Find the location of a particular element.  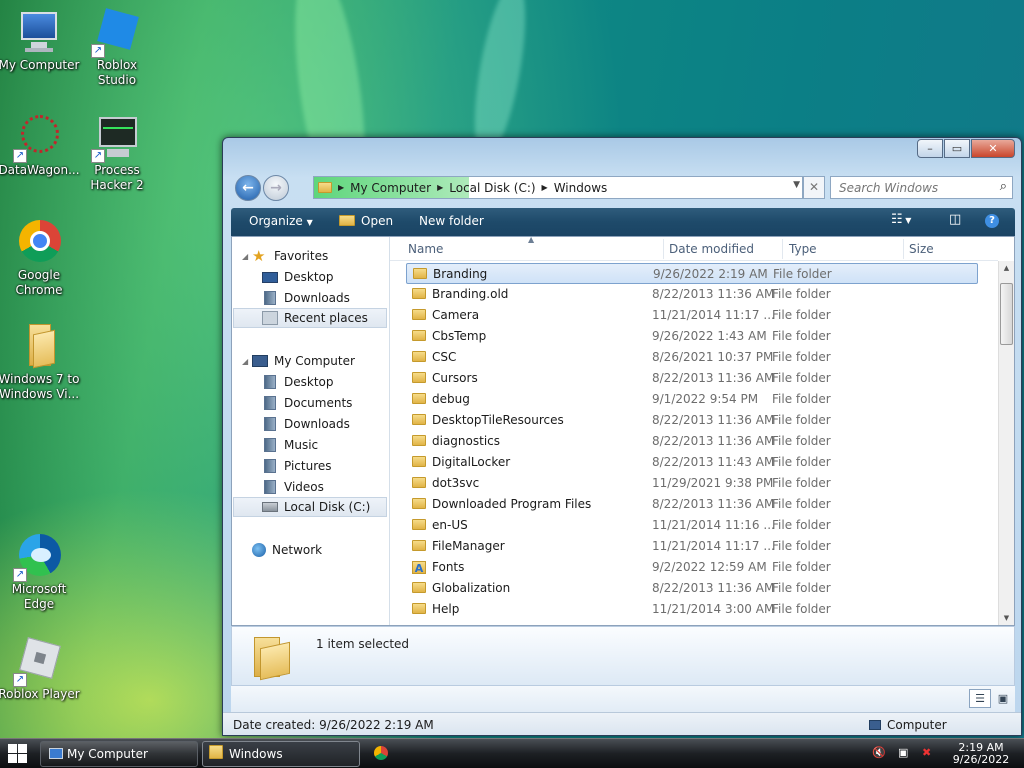

nav-mc-videos: Videos is located at coordinates (293, 487).